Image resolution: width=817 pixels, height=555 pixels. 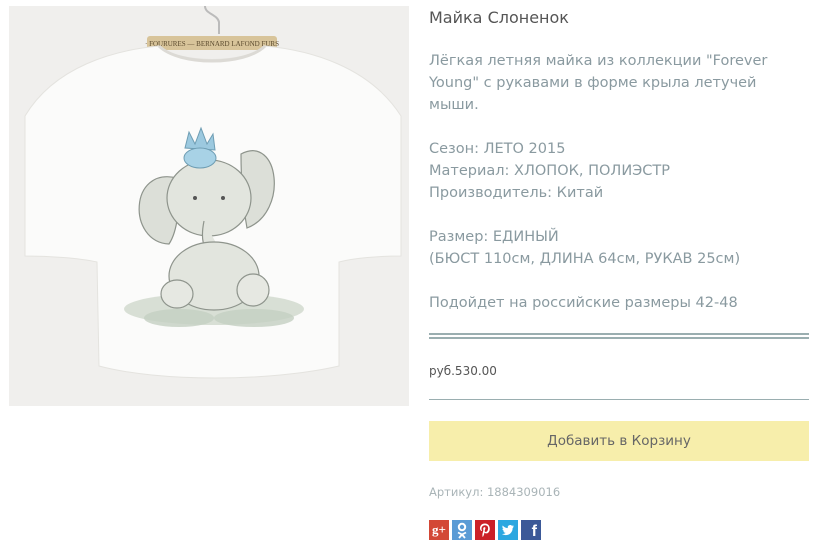 I want to click on add-to-cart-button: Добавить в Корзину, so click(x=619, y=441).